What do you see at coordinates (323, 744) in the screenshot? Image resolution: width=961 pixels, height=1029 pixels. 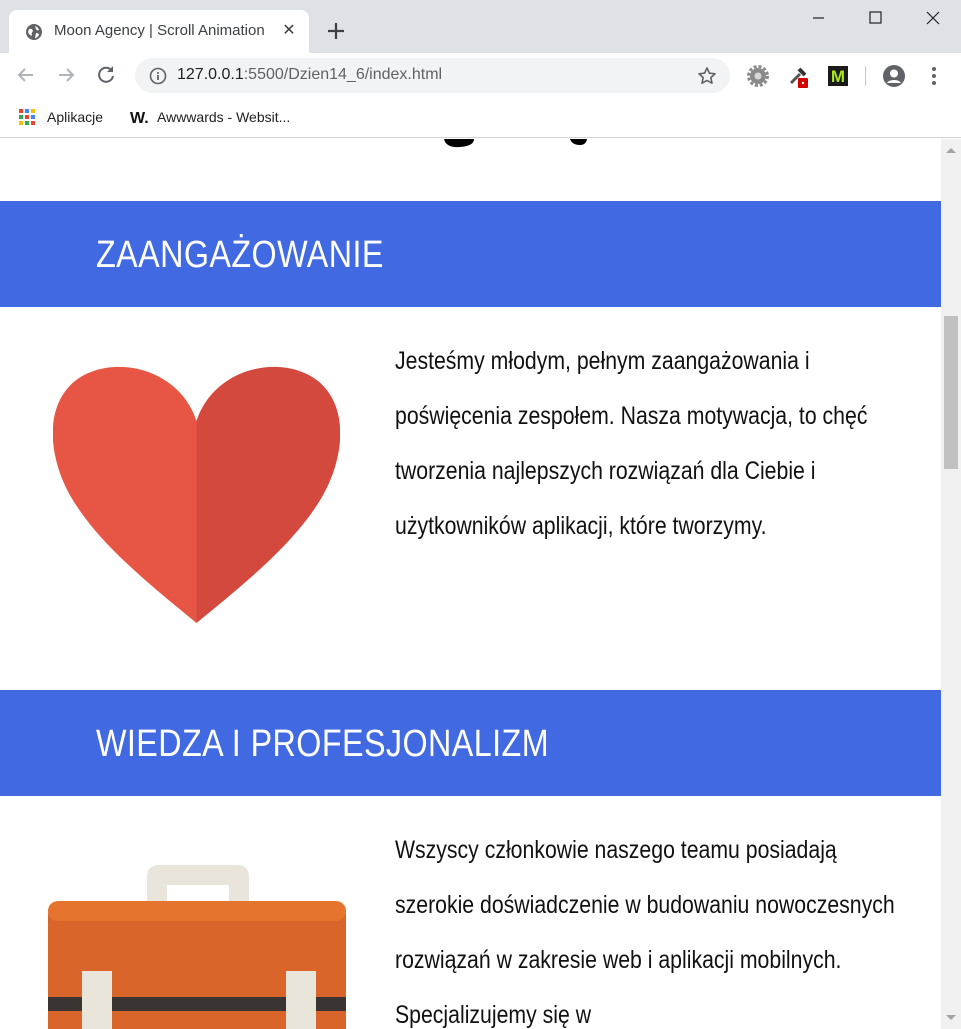 I see `section-heading: WIEDZA I PROFESJONALIZM` at bounding box center [323, 744].